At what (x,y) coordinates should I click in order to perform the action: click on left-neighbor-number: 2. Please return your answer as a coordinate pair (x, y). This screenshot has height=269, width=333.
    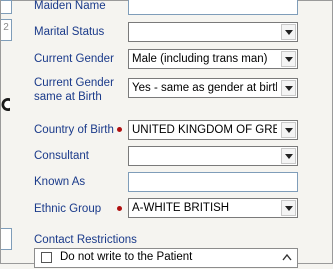
    Looking at the image, I should click on (6, 27).